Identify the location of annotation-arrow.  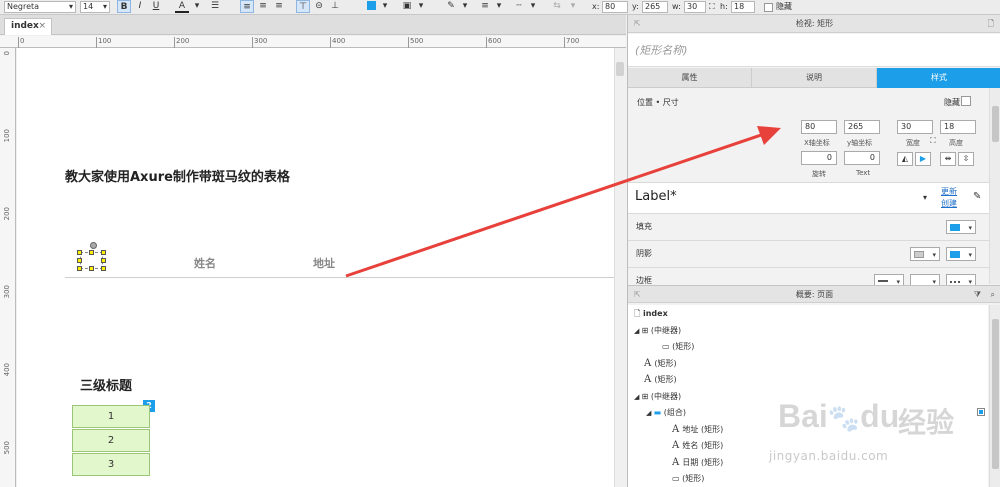
(563, 202).